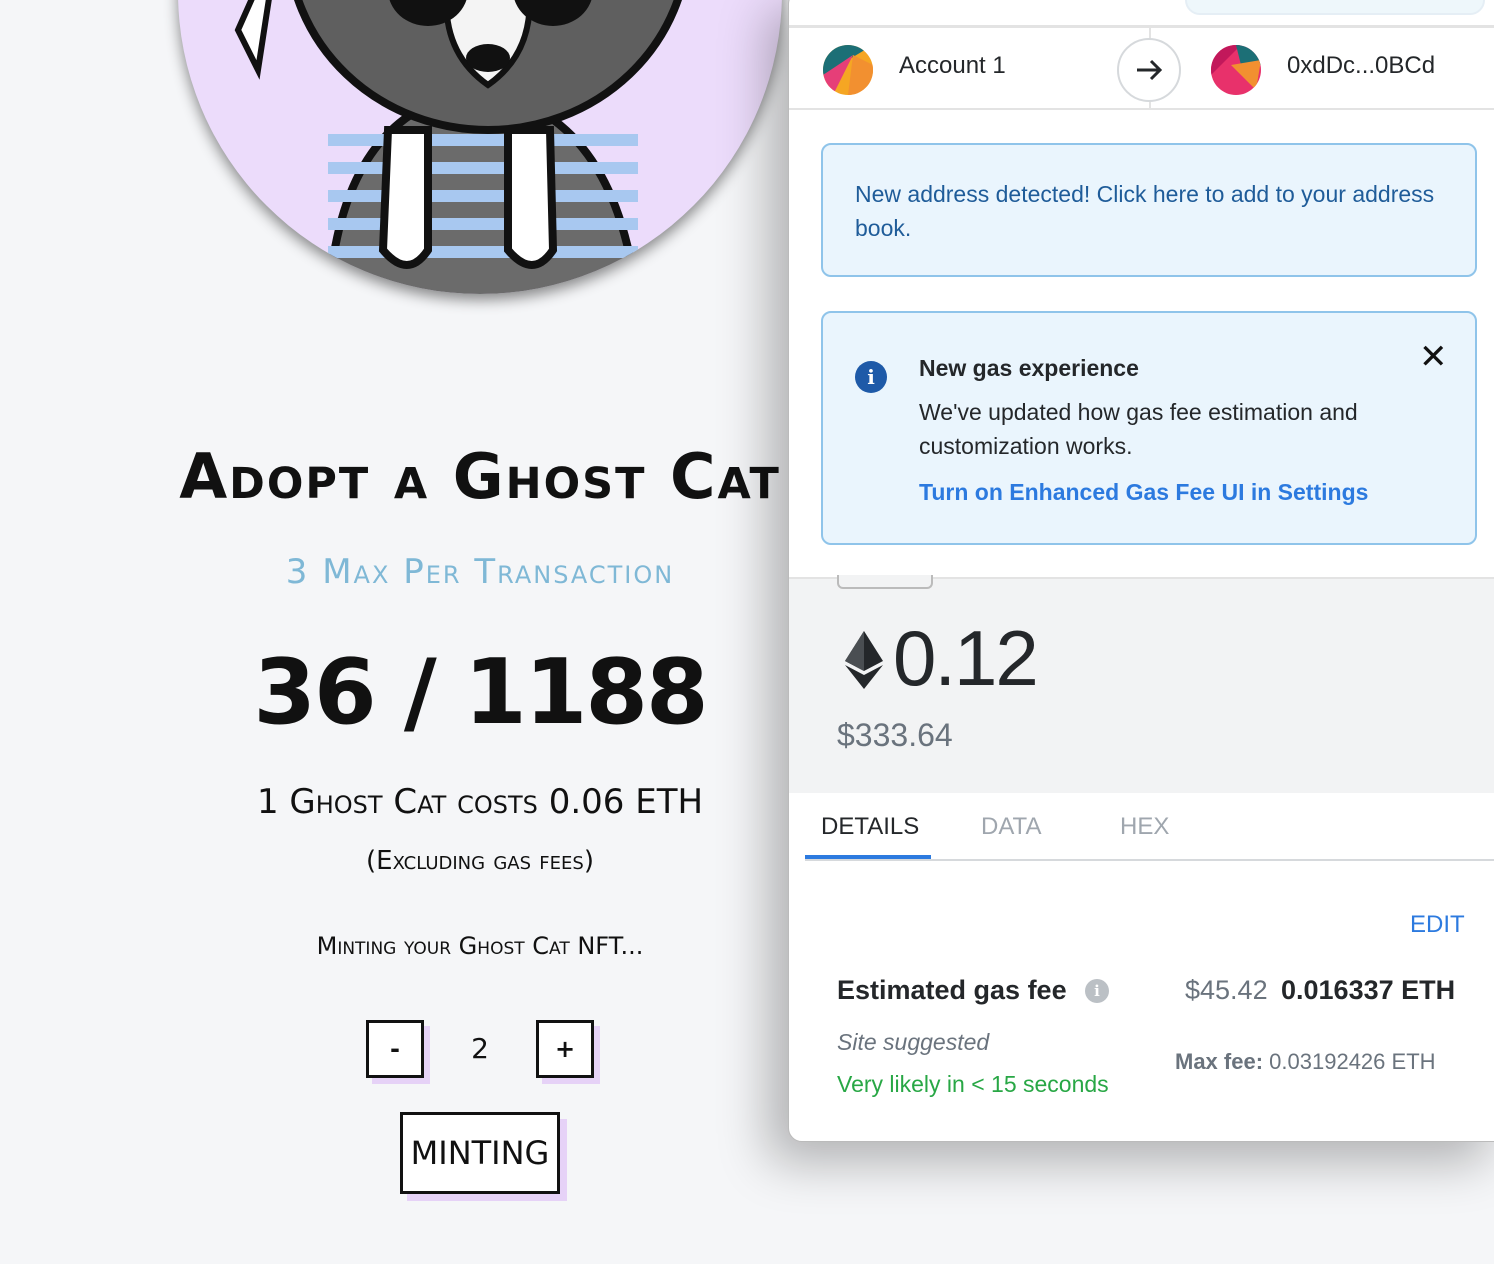 The width and height of the screenshot is (1494, 1264). I want to click on amount-section: 0.12 $333.64, so click(1141, 684).